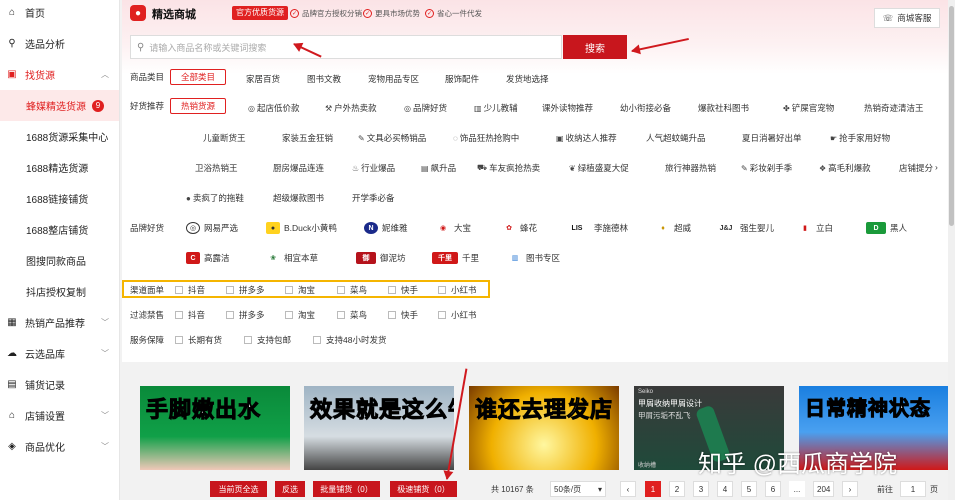  I want to click on sidebar-item-product-analysis: ⚲ 选品分析, so click(59, 43).